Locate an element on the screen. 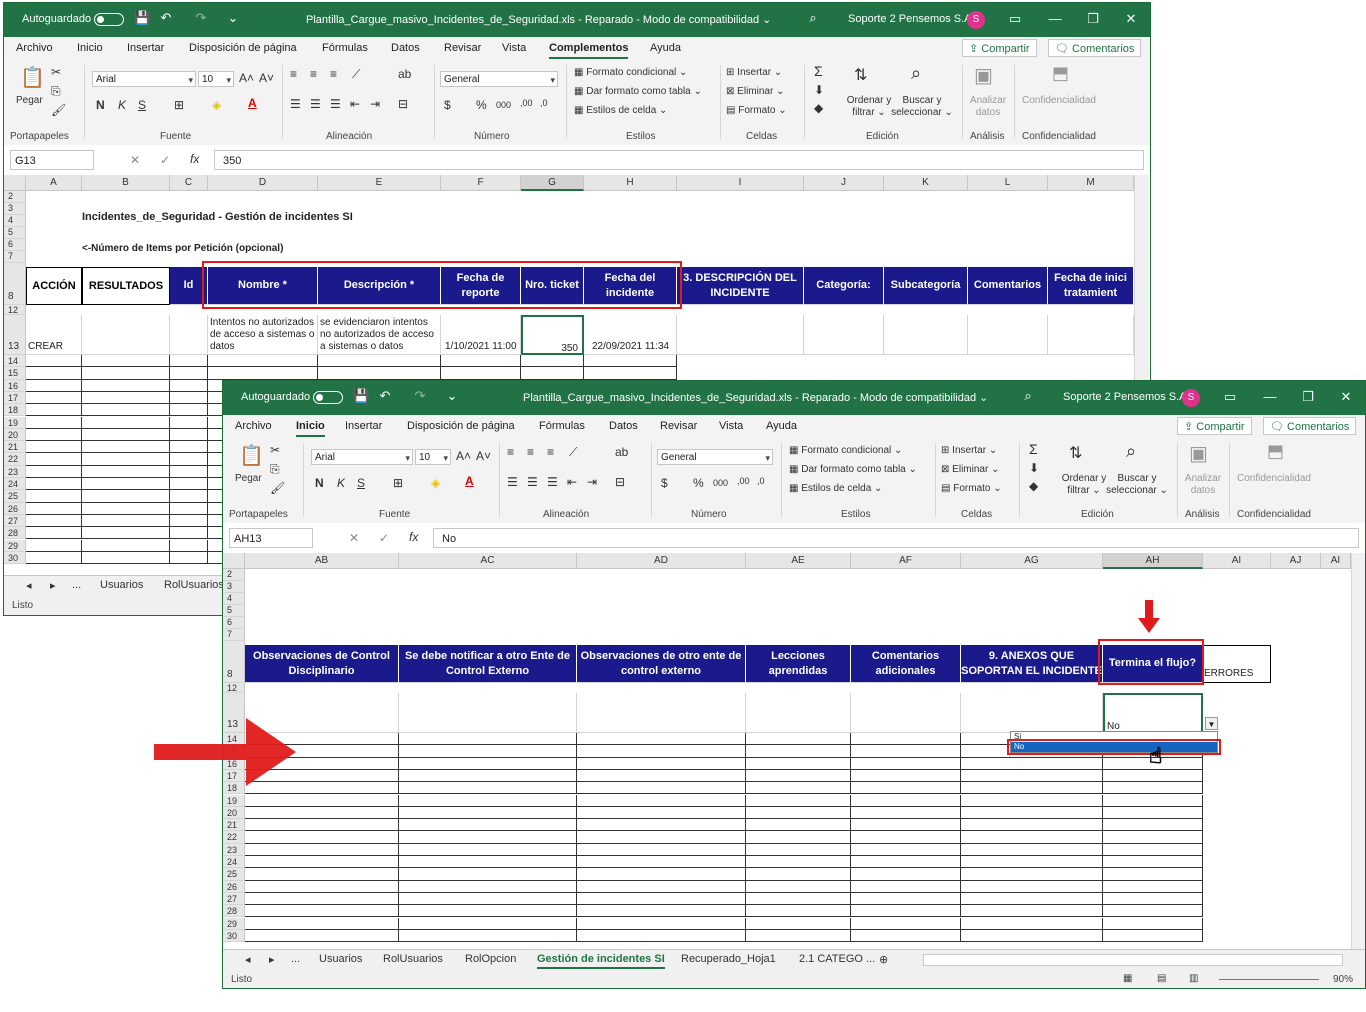 This screenshot has width=1366, height=1012. format-painter-icon: 🖌 is located at coordinates (277, 488).